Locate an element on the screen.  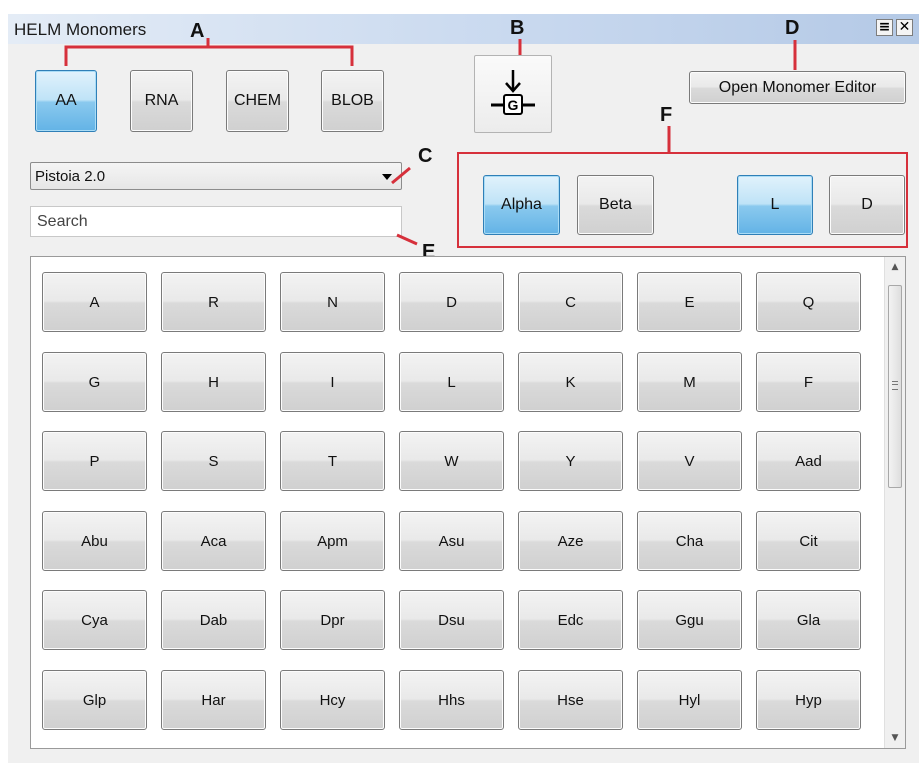
monomer-button: Aca is located at coordinates (213, 541).